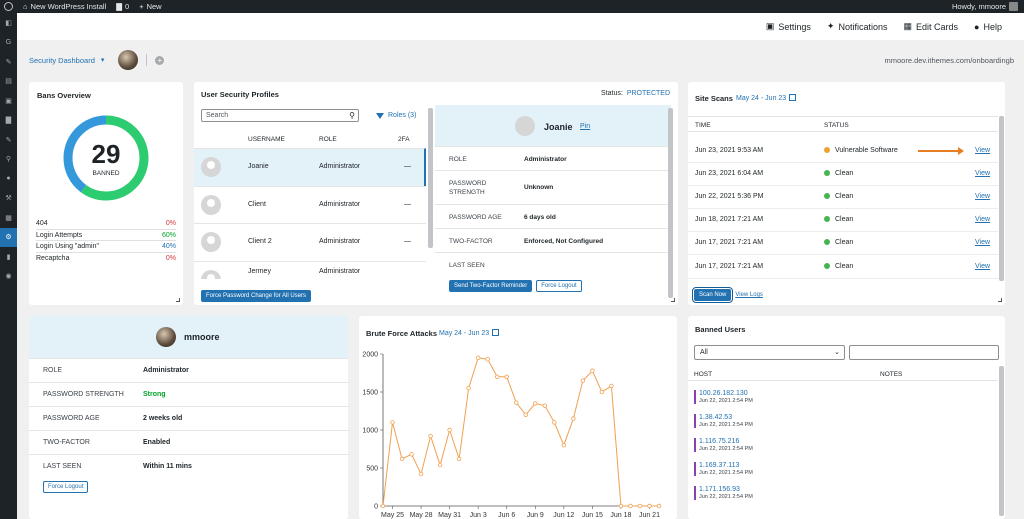  I want to click on lock-icon: ▮, so click(8, 257).